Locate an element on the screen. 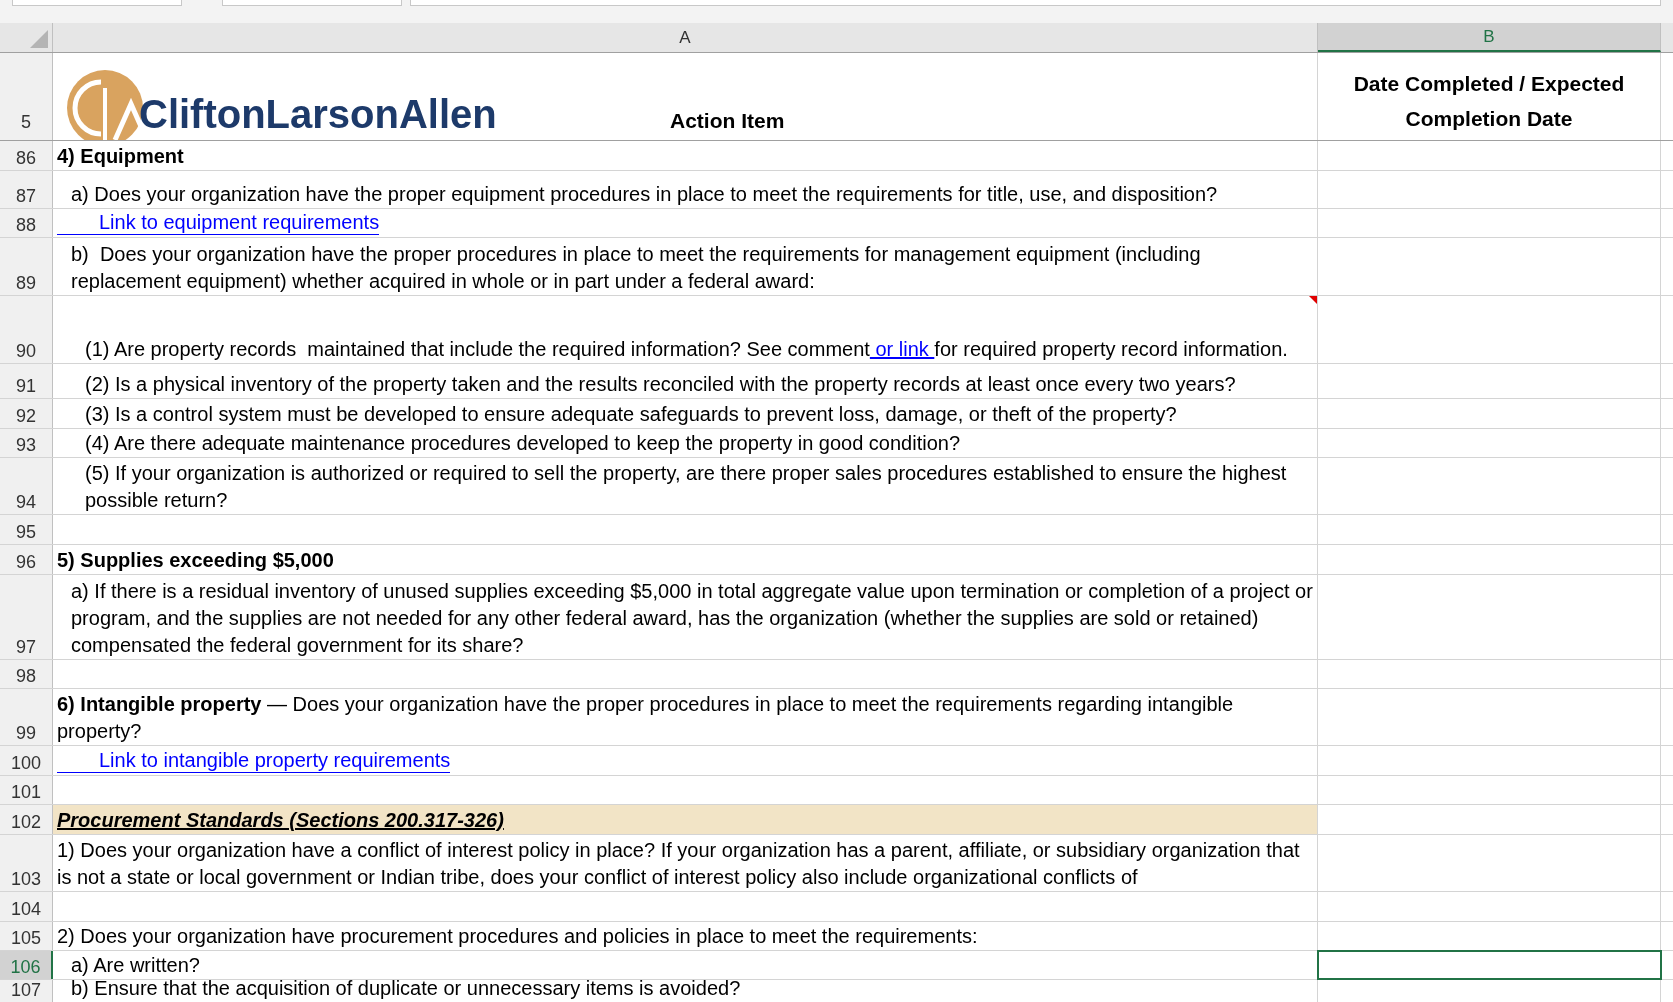 The image size is (1673, 1002). question-text: (3) Is a control system must be developed to ensure adequate safeguards to prevent loss, damage, or theft of the property? is located at coordinates (630, 414).